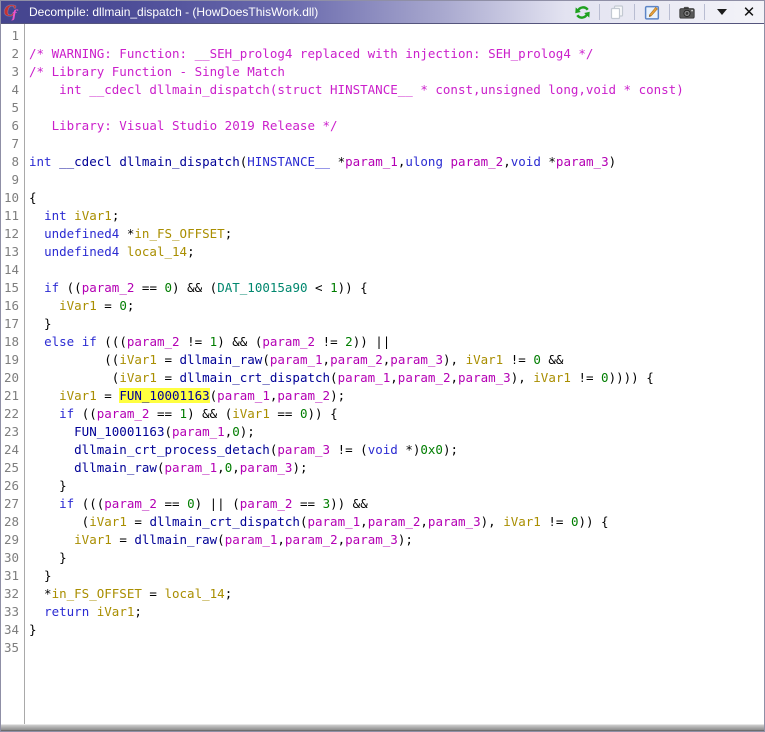  Describe the element at coordinates (349, 503) in the screenshot. I see `code-token: )) &&` at that location.